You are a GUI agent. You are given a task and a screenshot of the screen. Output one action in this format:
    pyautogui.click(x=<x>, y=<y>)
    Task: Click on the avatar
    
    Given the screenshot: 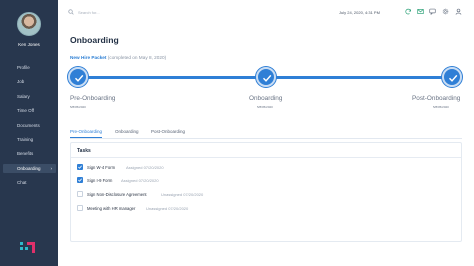 What is the action you would take?
    pyautogui.click(x=29, y=24)
    